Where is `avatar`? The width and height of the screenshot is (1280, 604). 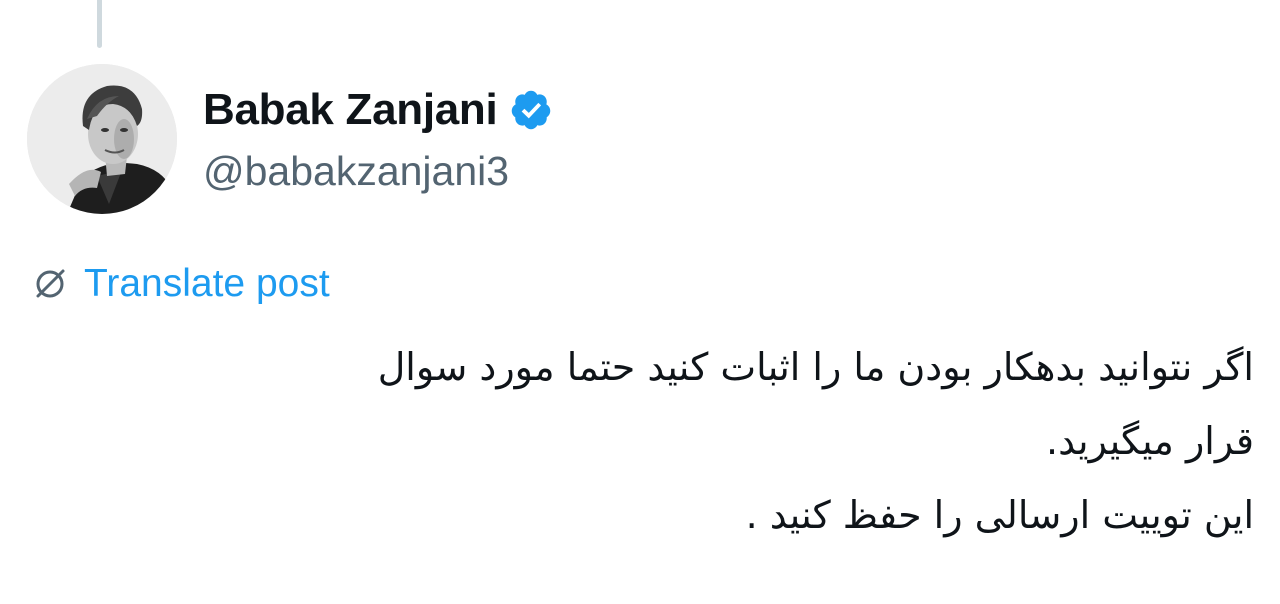
avatar is located at coordinates (102, 139).